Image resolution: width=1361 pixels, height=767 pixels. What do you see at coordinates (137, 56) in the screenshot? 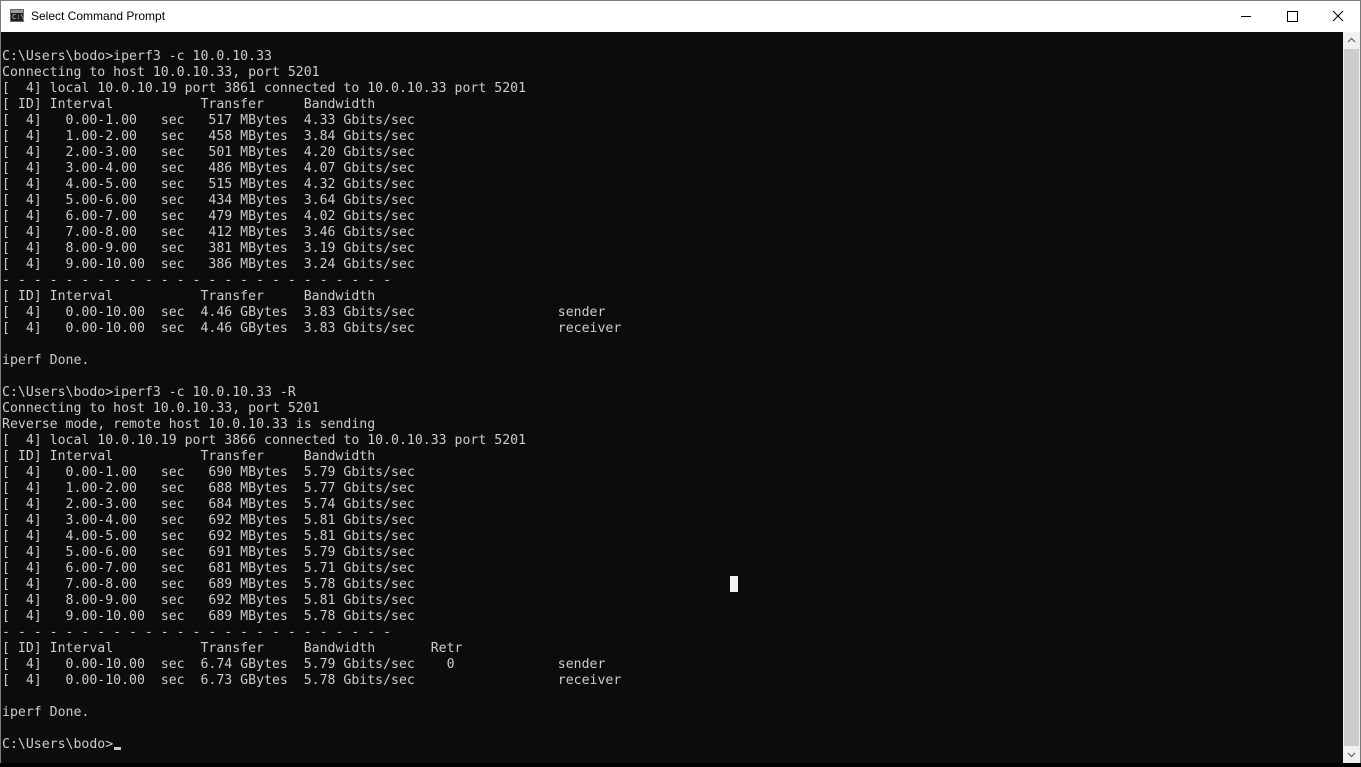
I see `console-line: C:\Users\bodo>iperf3 -c 10.0.10.33` at bounding box center [137, 56].